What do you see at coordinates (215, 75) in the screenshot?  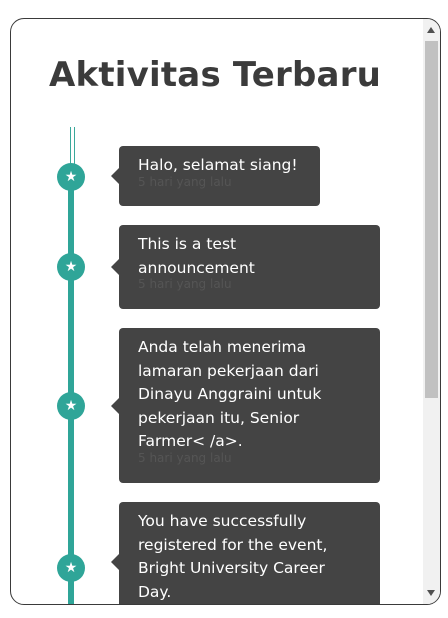 I see `page-title: Aktivitas Terbaru` at bounding box center [215, 75].